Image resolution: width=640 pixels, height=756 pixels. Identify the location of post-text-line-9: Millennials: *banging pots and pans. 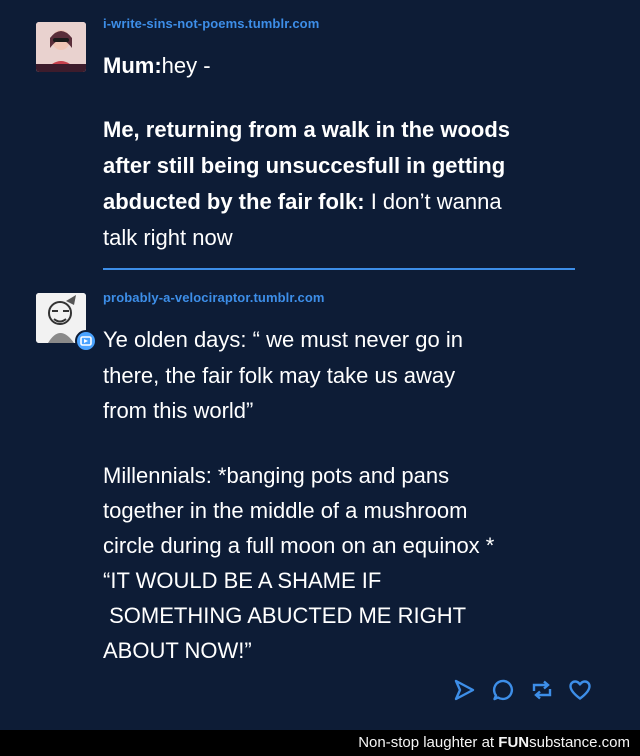
(276, 475).